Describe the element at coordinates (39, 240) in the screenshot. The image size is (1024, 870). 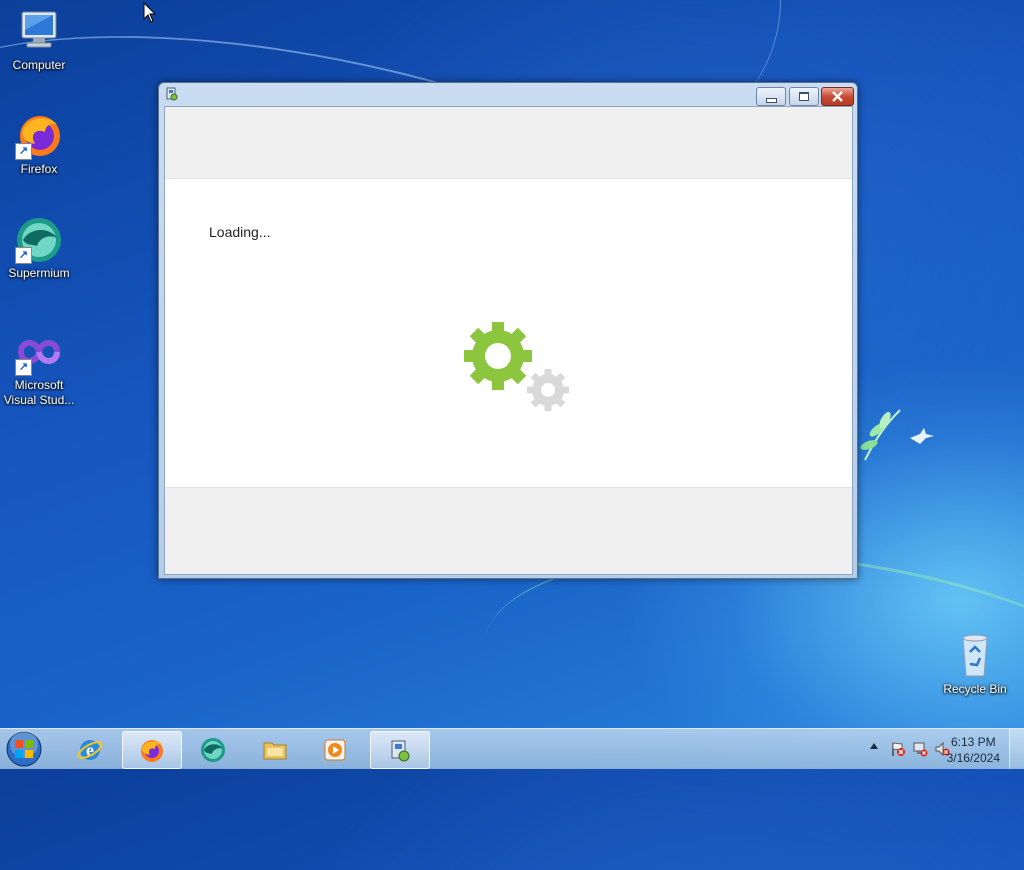
I see `supermium-icon: ↗` at that location.